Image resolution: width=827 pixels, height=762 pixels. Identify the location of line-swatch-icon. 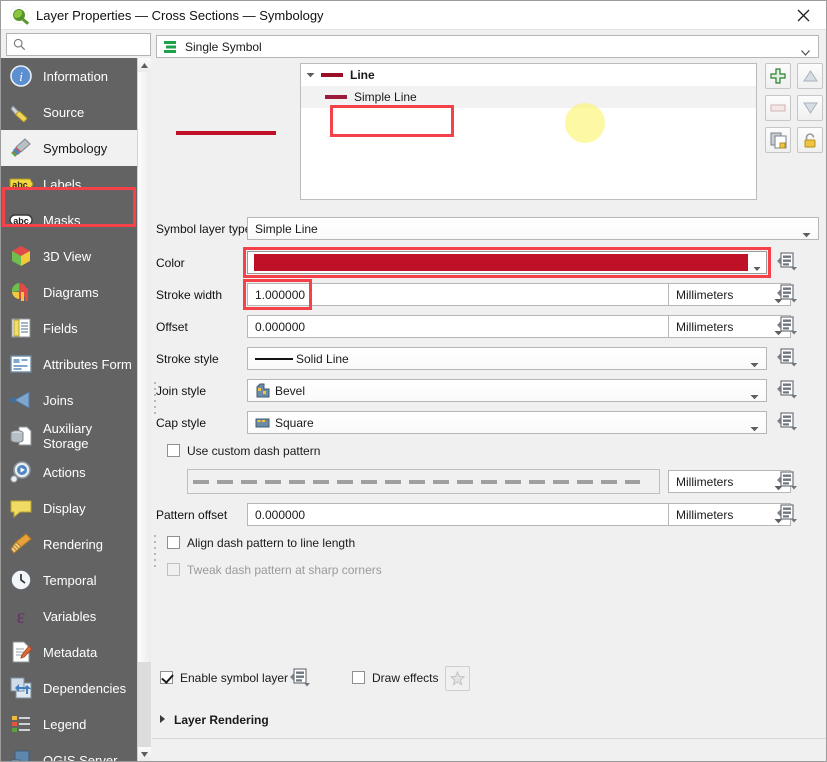
(332, 75).